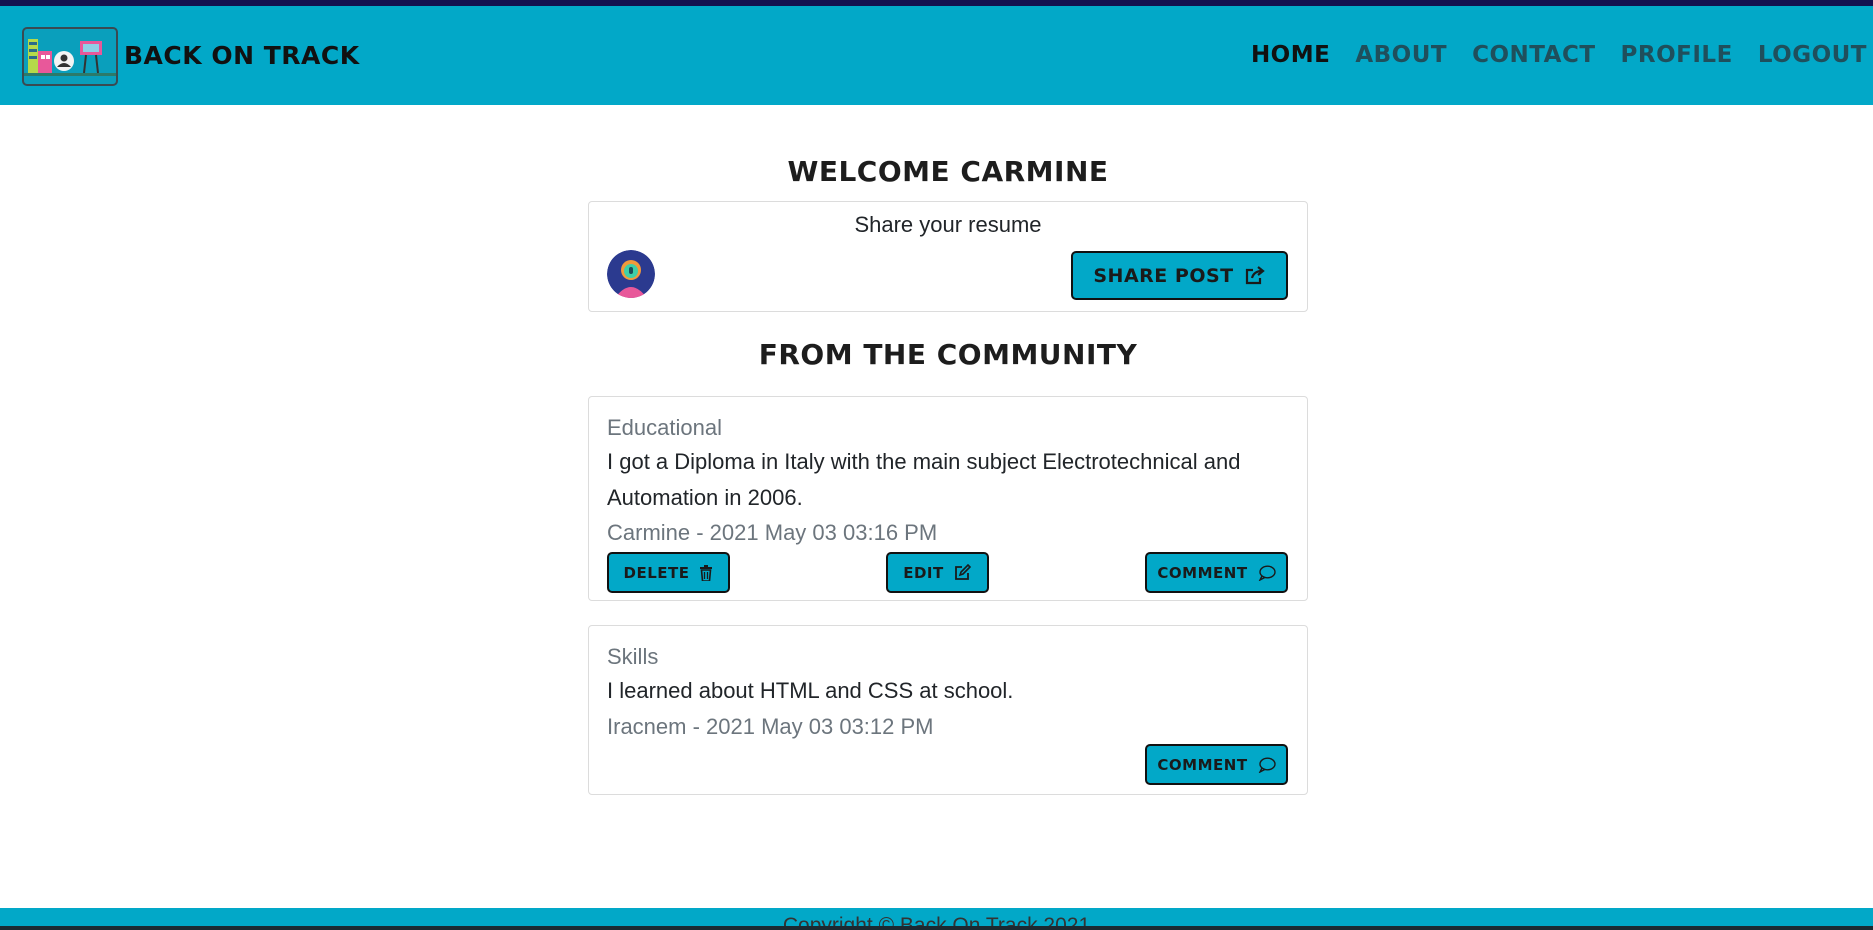  I want to click on edit-button: Edit, so click(937, 572).